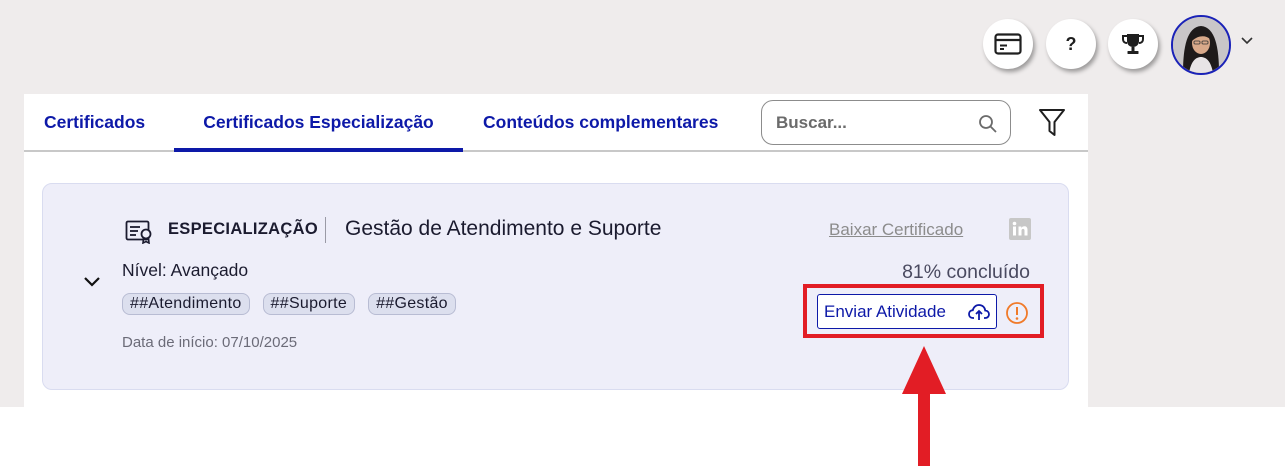 This screenshot has width=1285, height=466. I want to click on annotation-arrow, so click(924, 406).